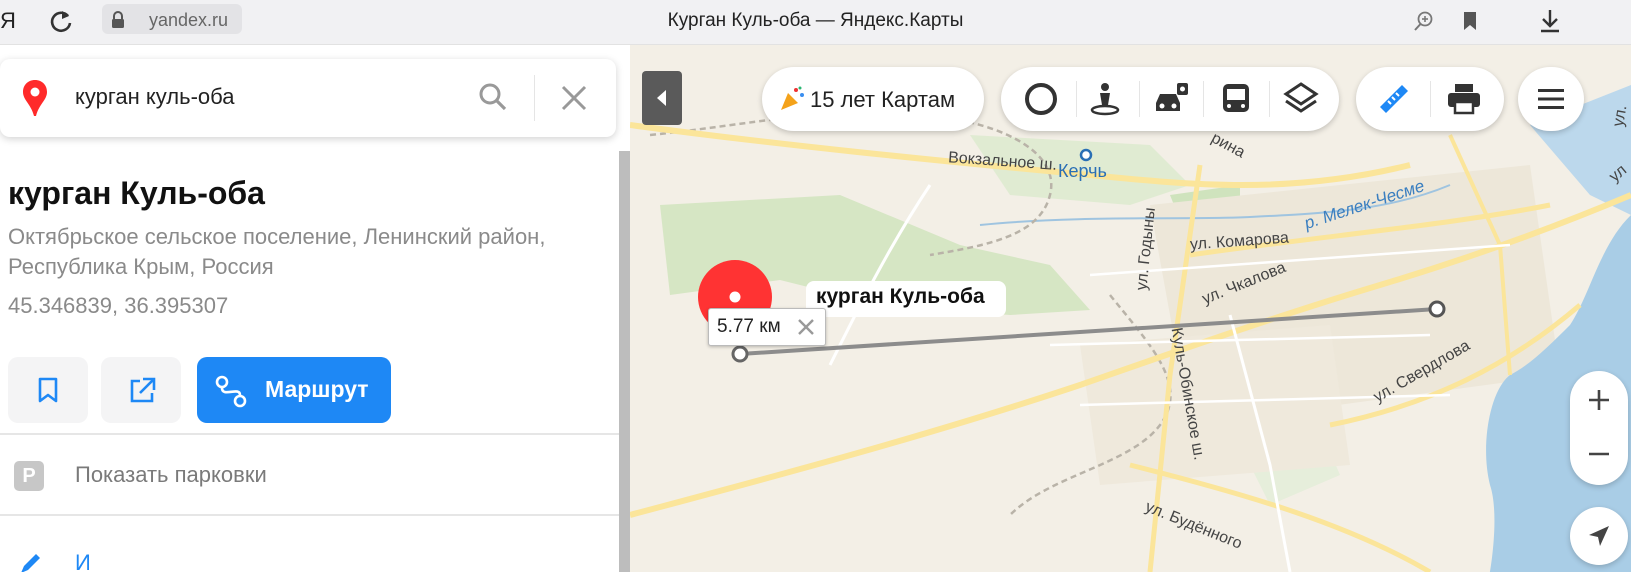 The width and height of the screenshot is (1631, 572). Describe the element at coordinates (749, 326) in the screenshot. I see `distance-value: 5.77 км` at that location.